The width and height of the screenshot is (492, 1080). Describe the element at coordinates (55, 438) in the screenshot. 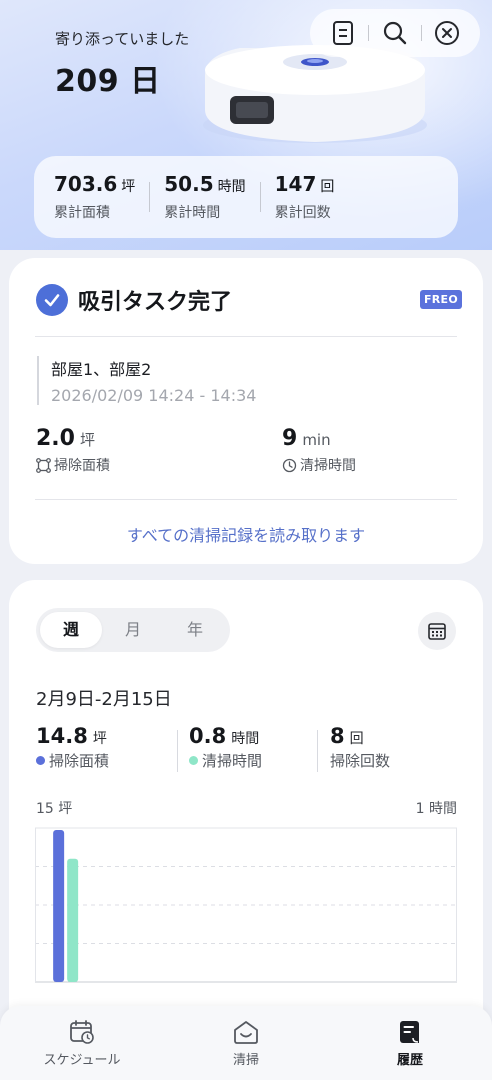

I see `task-area-value: 2.0` at that location.